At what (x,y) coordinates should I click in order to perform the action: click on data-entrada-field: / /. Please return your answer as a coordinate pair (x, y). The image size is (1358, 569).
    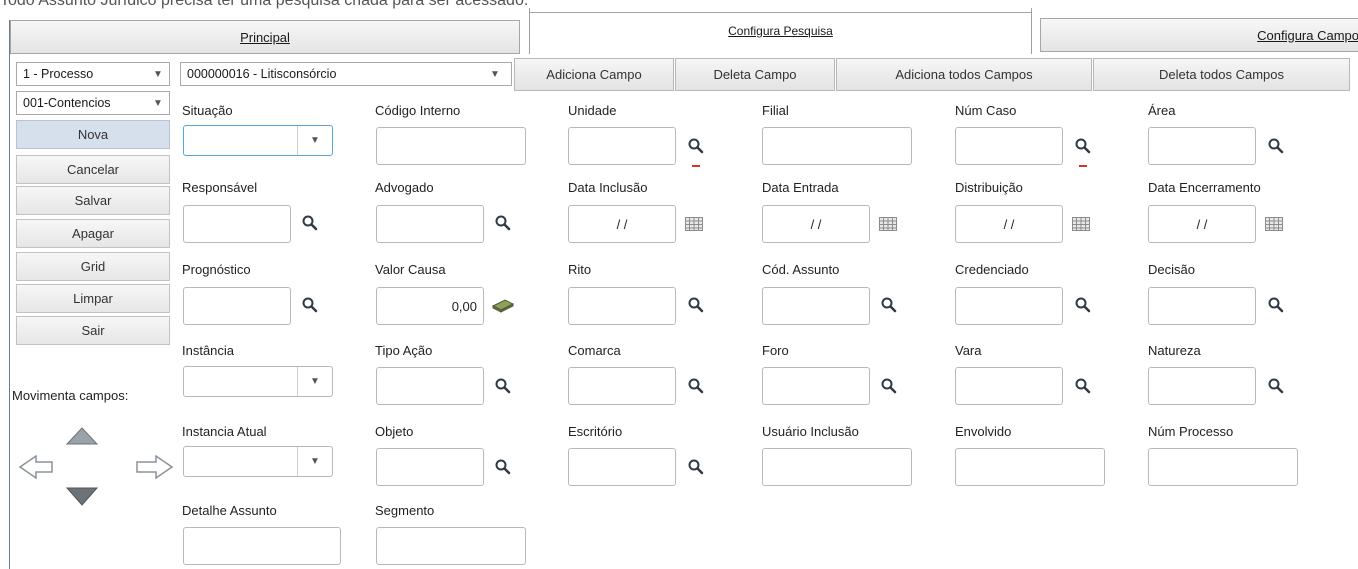
    Looking at the image, I should click on (816, 224).